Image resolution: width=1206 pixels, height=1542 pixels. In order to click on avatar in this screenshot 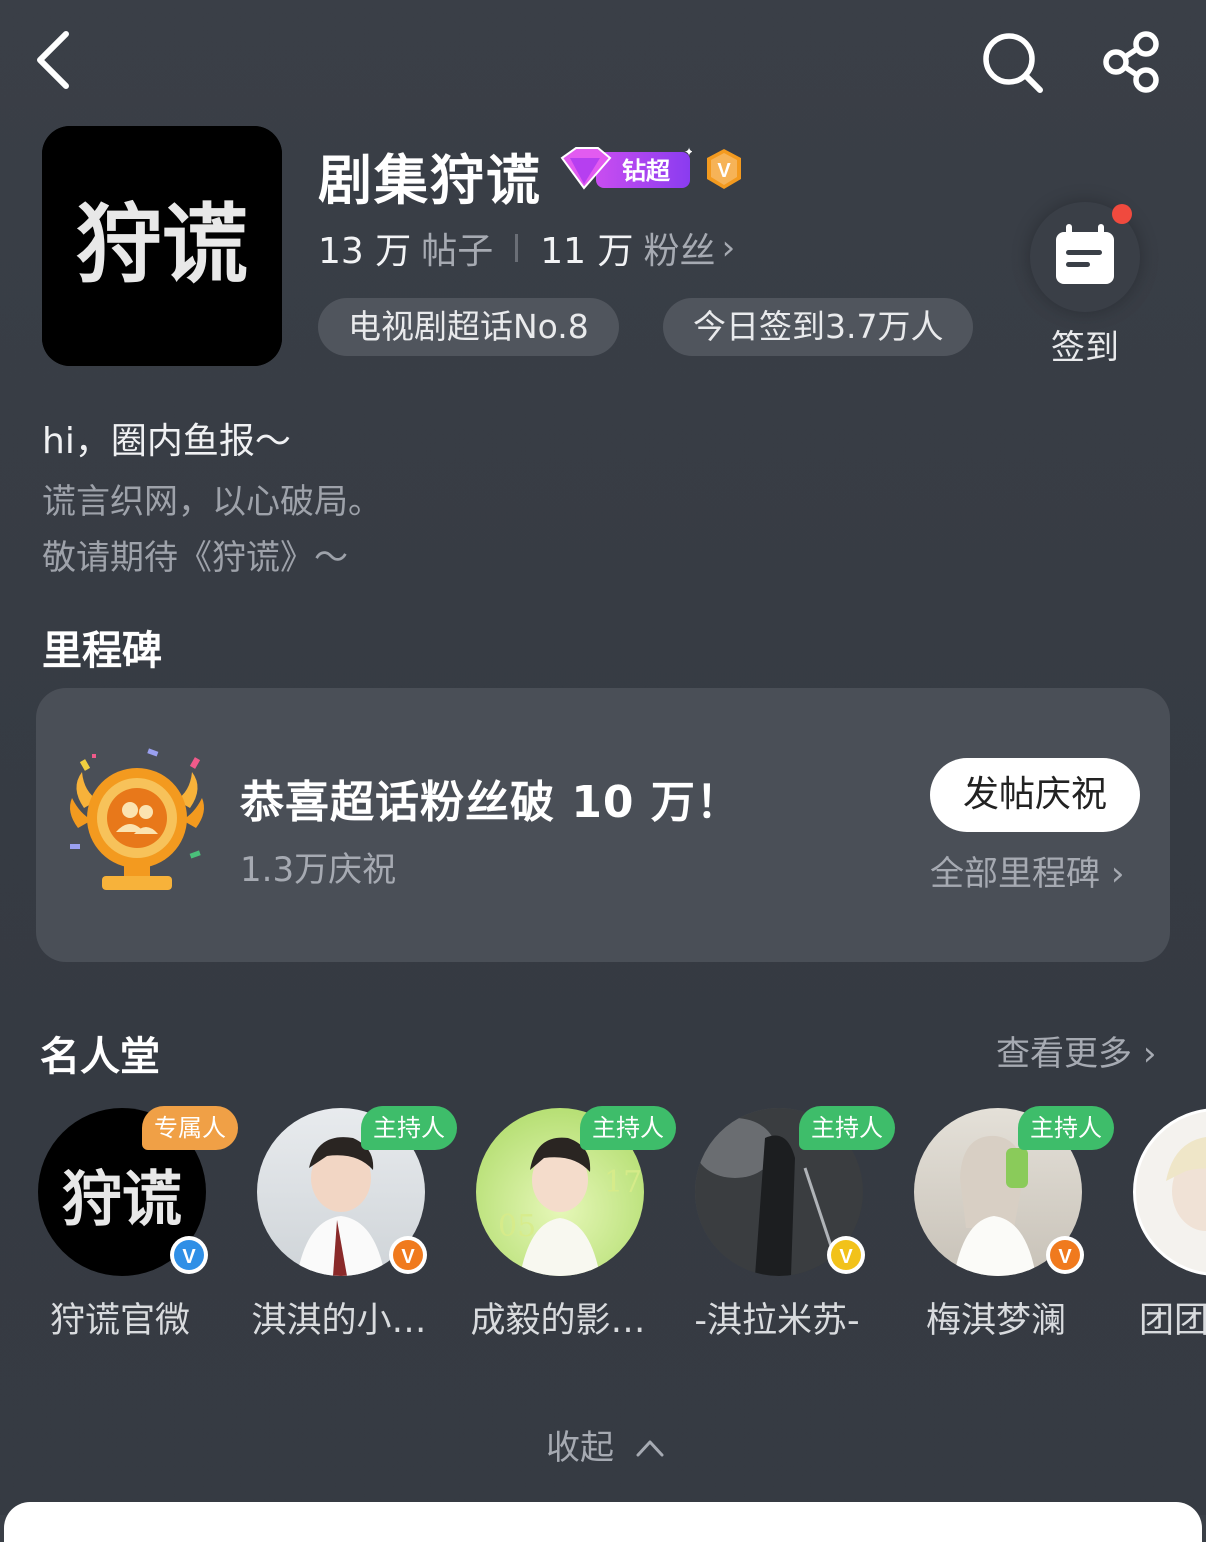, I will do `click(1169, 1192)`.